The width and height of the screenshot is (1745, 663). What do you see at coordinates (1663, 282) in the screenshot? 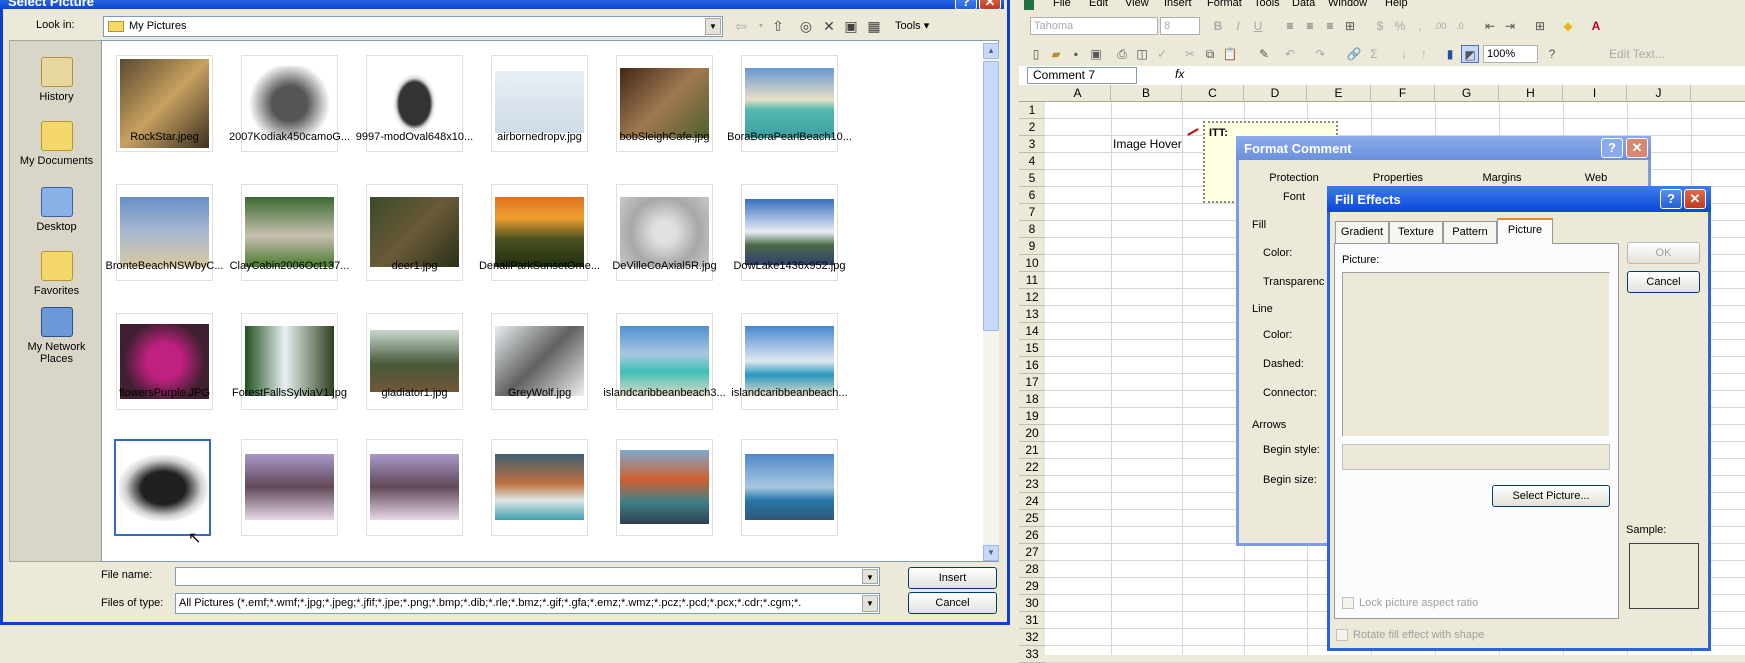
I see `cancel-button: Cancel` at bounding box center [1663, 282].